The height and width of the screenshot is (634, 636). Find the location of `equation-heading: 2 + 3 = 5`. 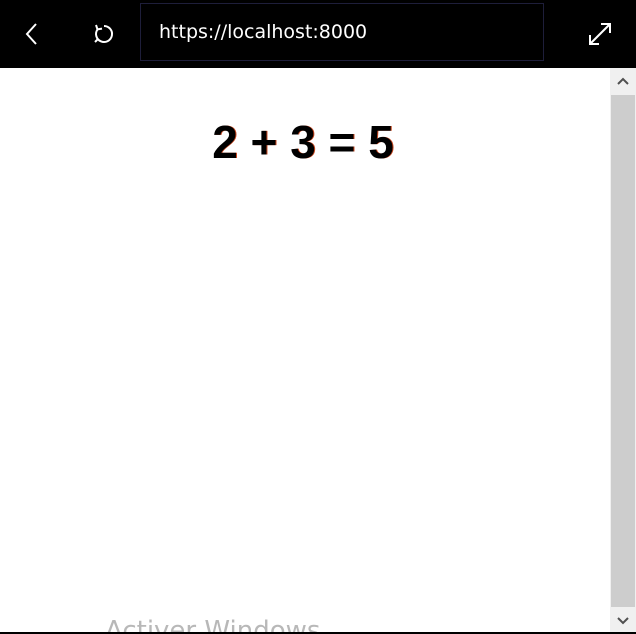

equation-heading: 2 + 3 = 5 is located at coordinates (303, 142).